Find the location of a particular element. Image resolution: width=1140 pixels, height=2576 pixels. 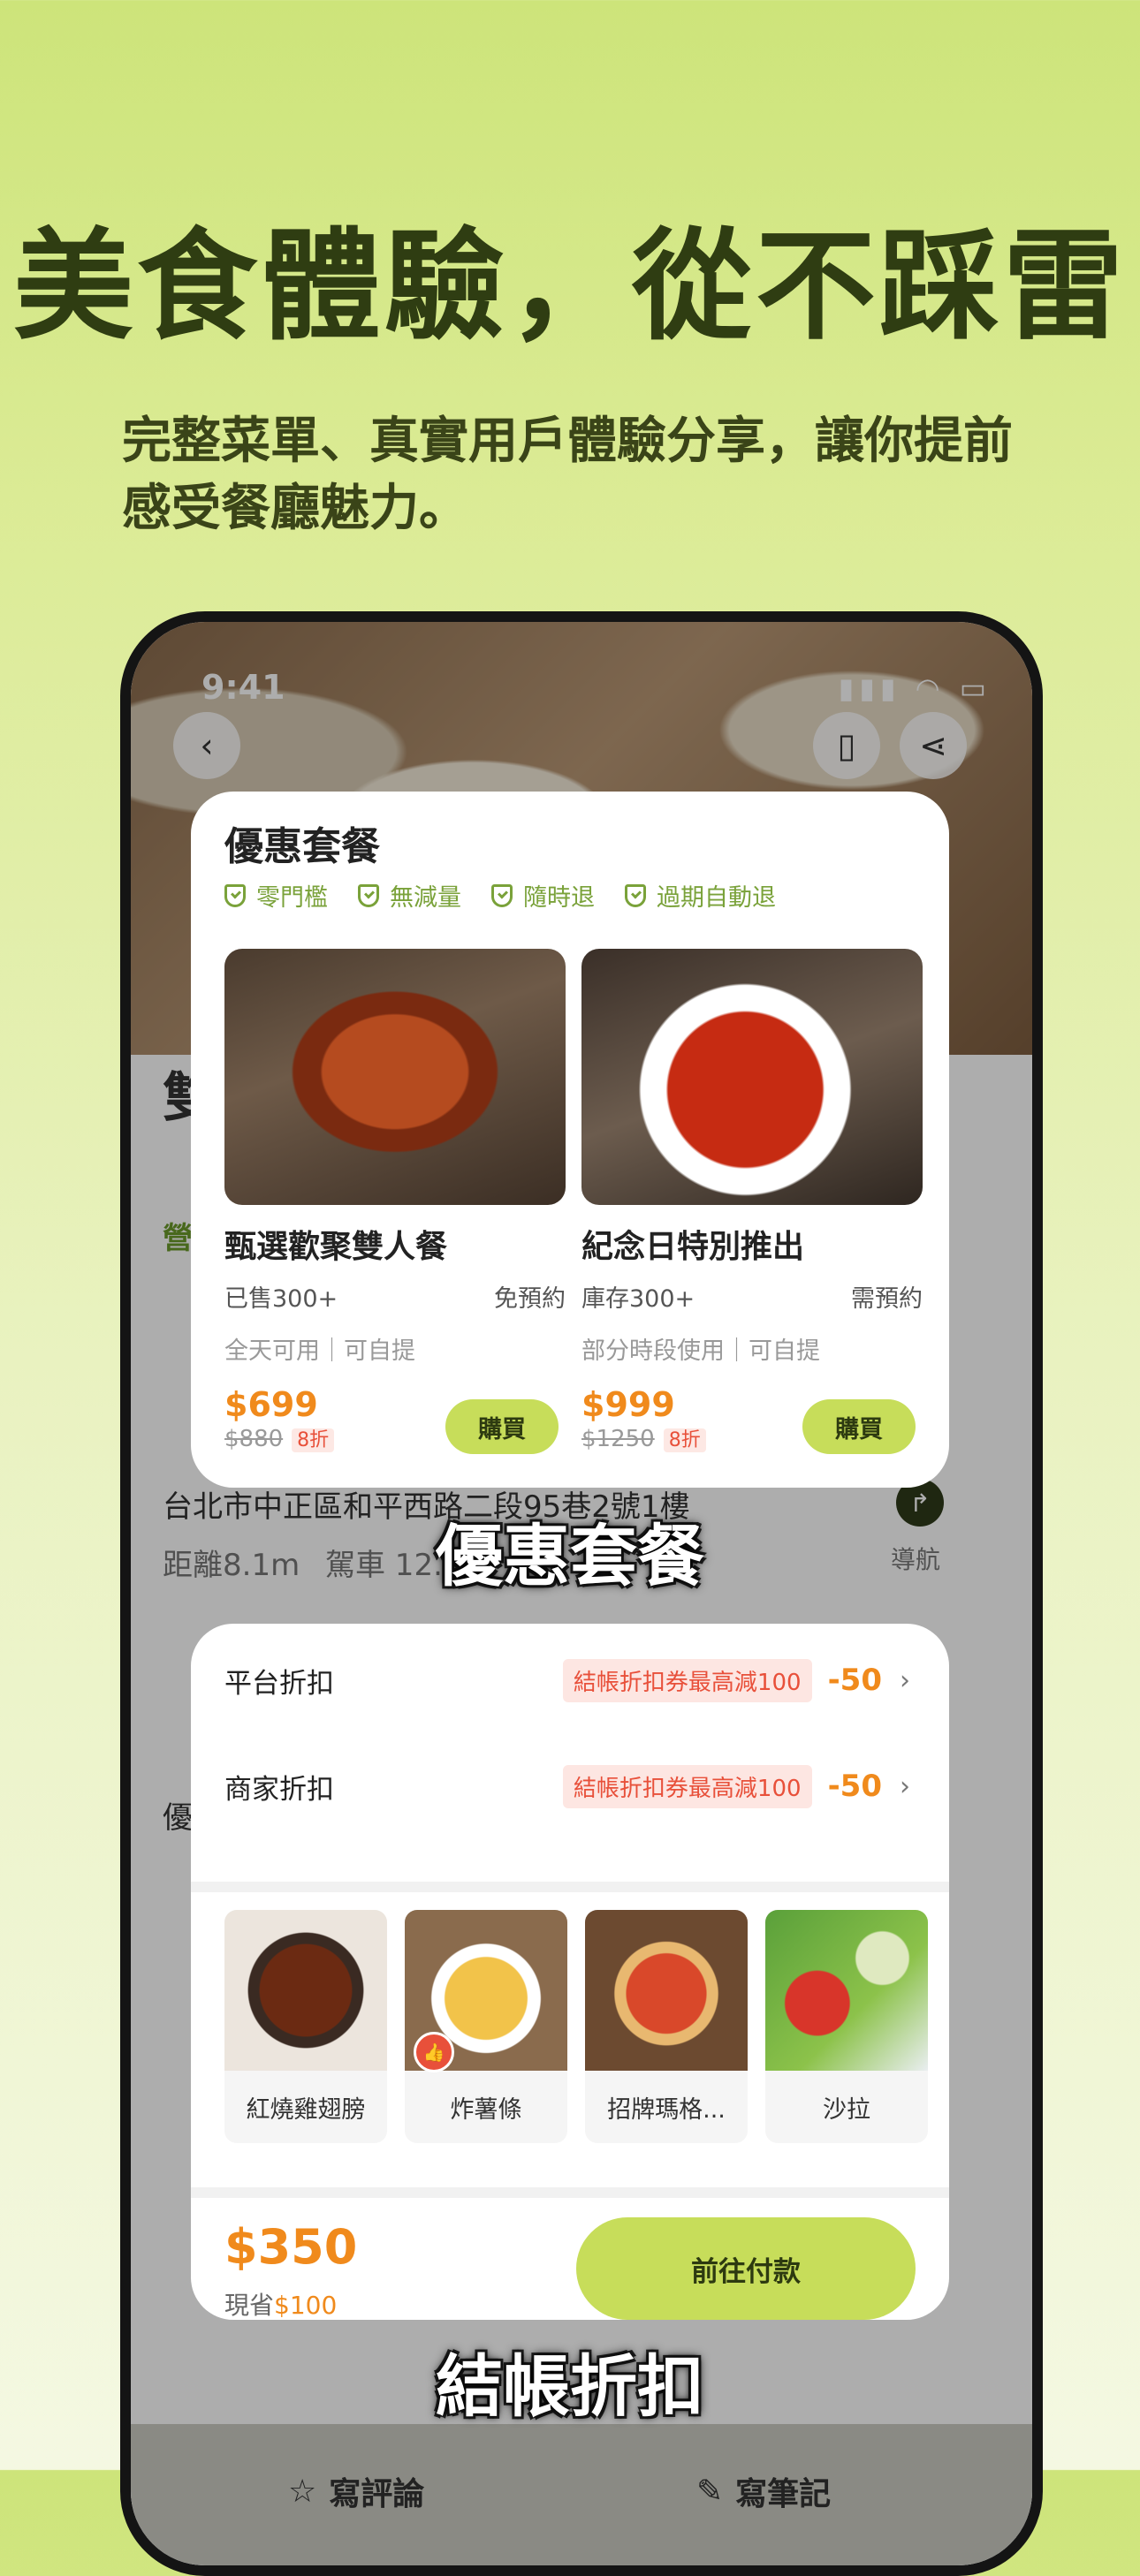

tag-label: 零門檻 is located at coordinates (292, 898).